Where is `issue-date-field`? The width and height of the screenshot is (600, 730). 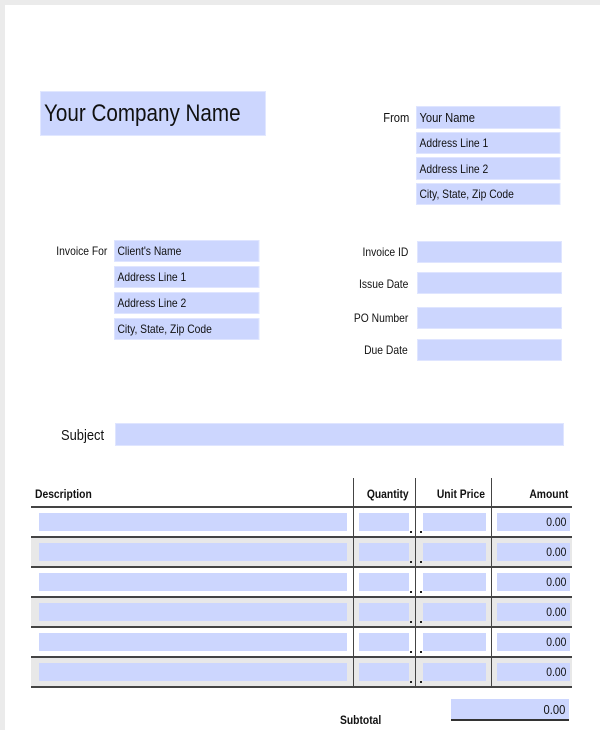 issue-date-field is located at coordinates (489, 283).